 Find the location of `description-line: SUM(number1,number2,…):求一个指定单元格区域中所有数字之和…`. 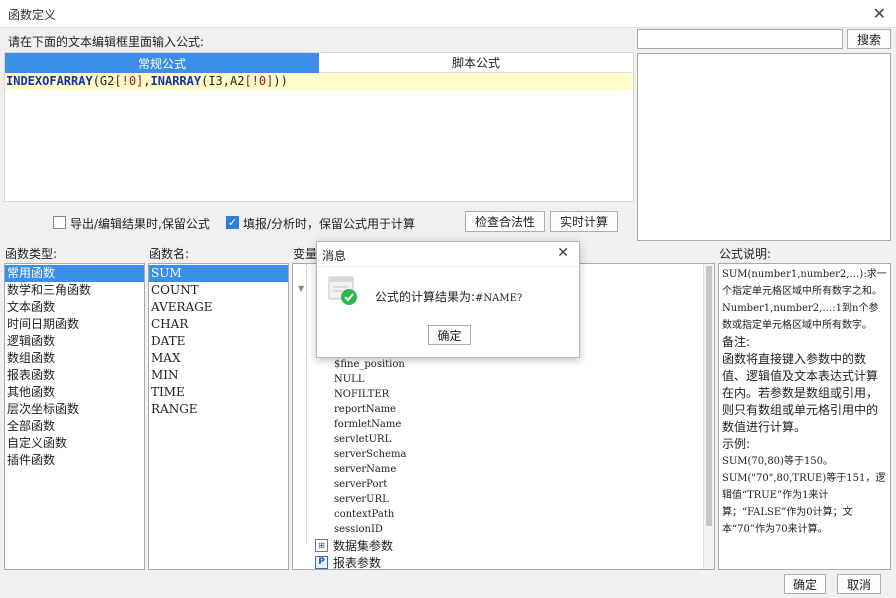

description-line: SUM(number1,number2,…):求一个指定单元格区域中所有数字之和… is located at coordinates (804, 283).